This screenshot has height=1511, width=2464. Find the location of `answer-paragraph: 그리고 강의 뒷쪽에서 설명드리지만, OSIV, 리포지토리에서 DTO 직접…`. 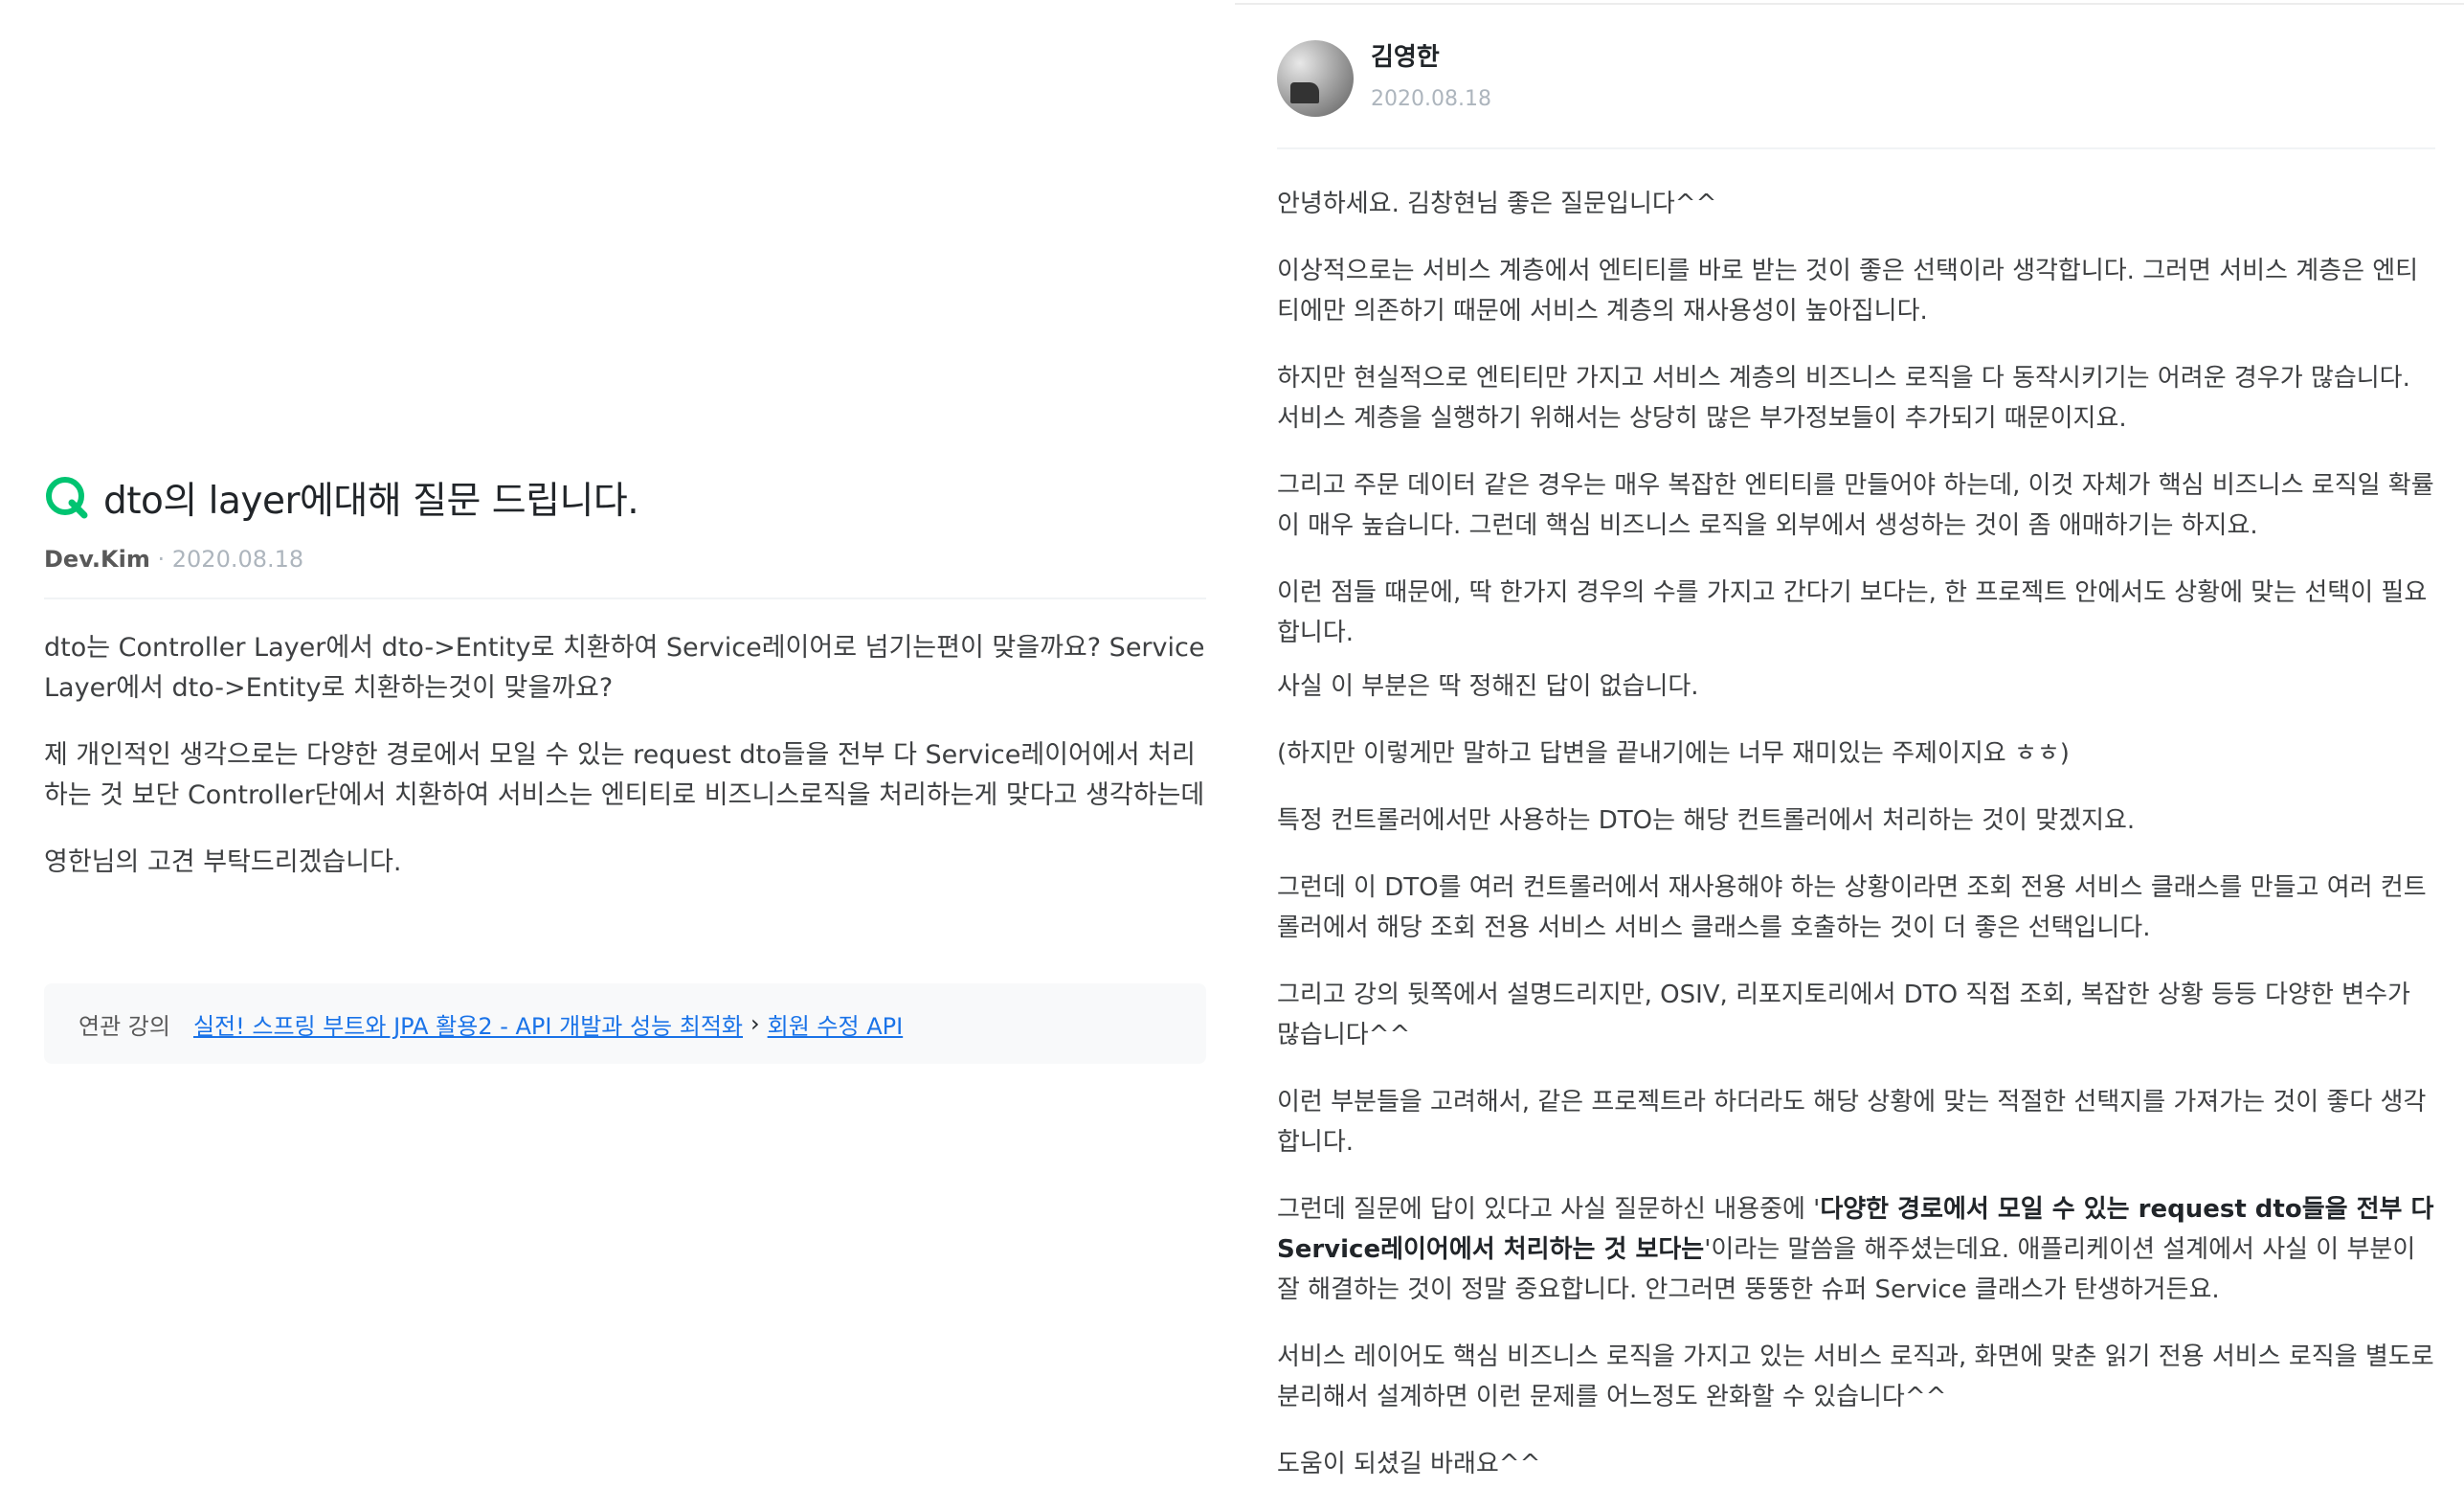

answer-paragraph: 그리고 강의 뒷쪽에서 설명드리지만, OSIV, 리포지토리에서 DTO 직접… is located at coordinates (1844, 1015).